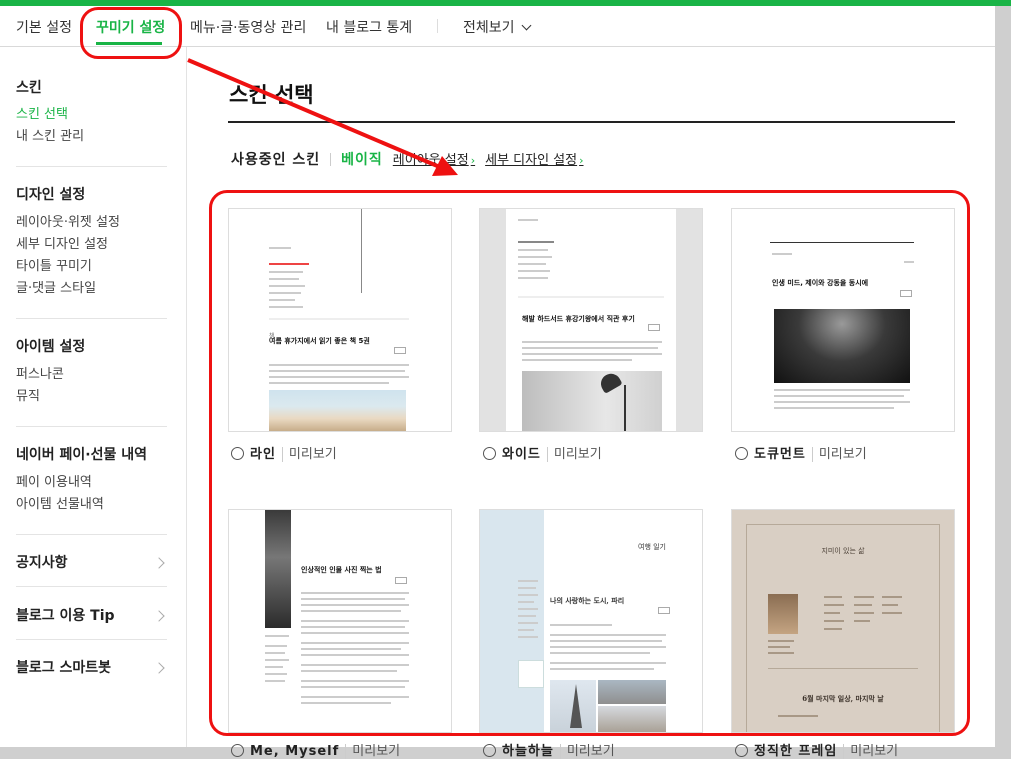  I want to click on annotation-arrow, so click(322, 117).